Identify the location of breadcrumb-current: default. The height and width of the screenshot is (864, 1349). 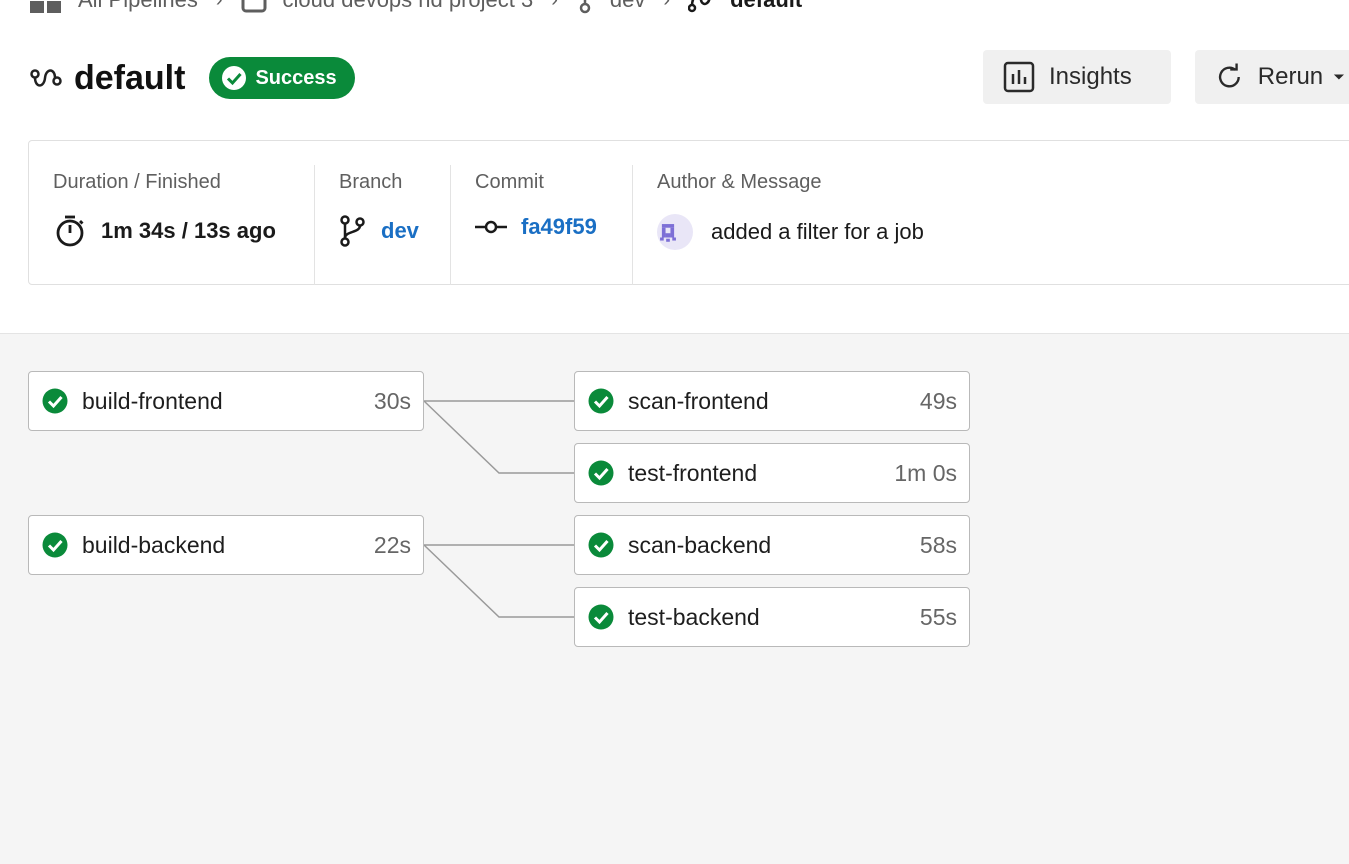
(745, 7).